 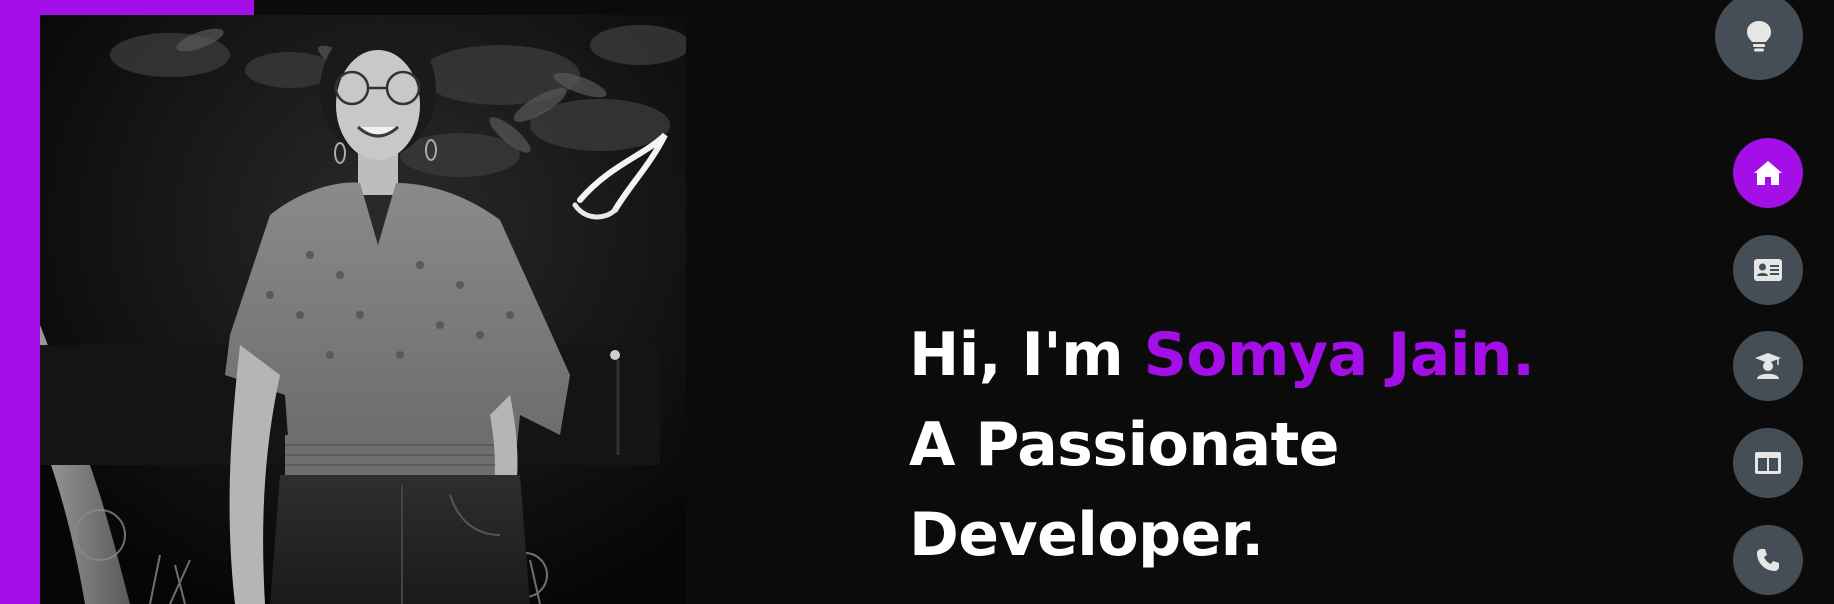 I want to click on graduate-icon, so click(x=1768, y=366).